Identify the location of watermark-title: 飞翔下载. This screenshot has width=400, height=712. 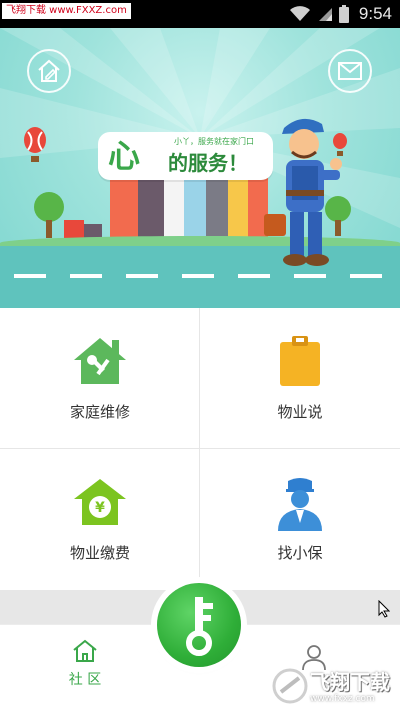
(350, 682).